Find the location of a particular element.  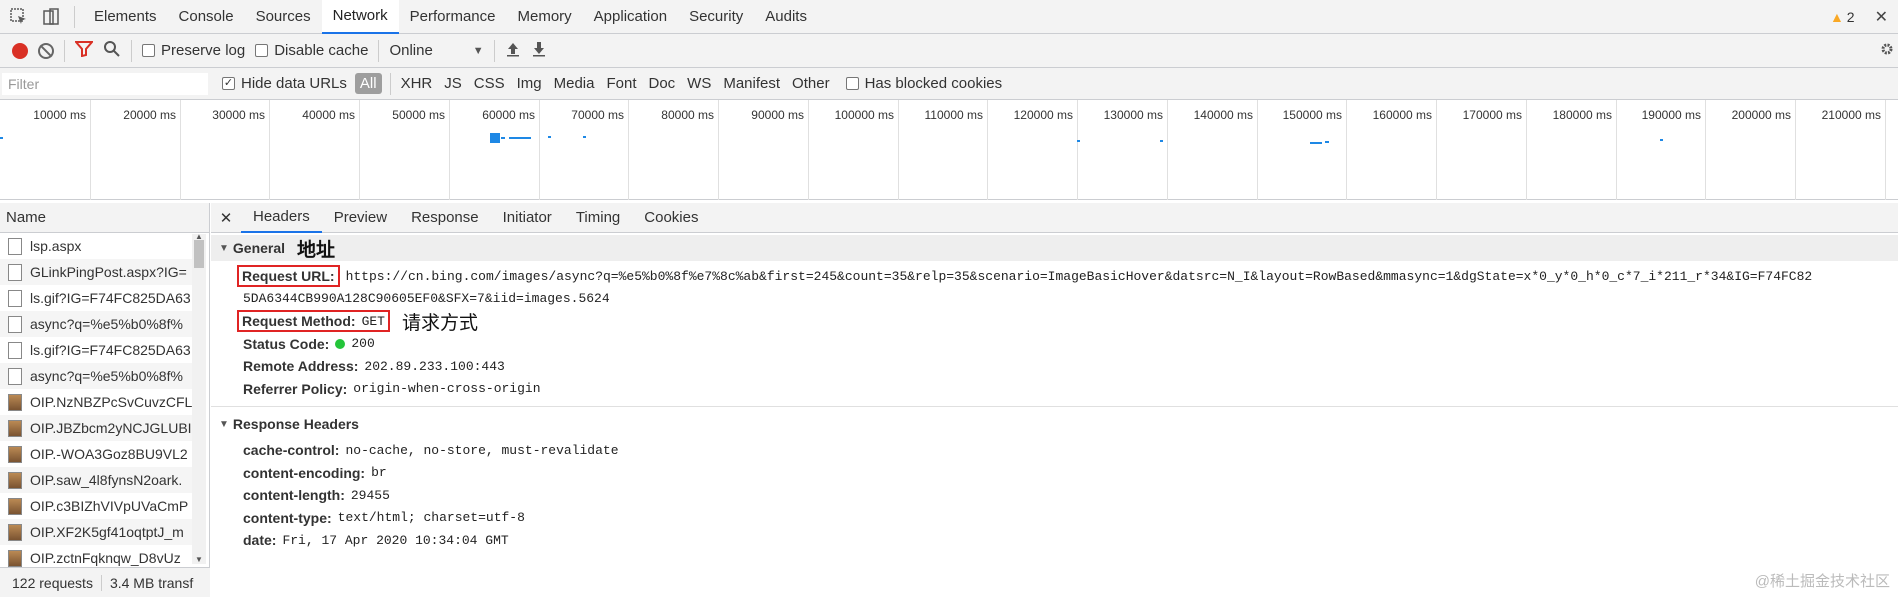

name-column-header: Name is located at coordinates (104, 218).